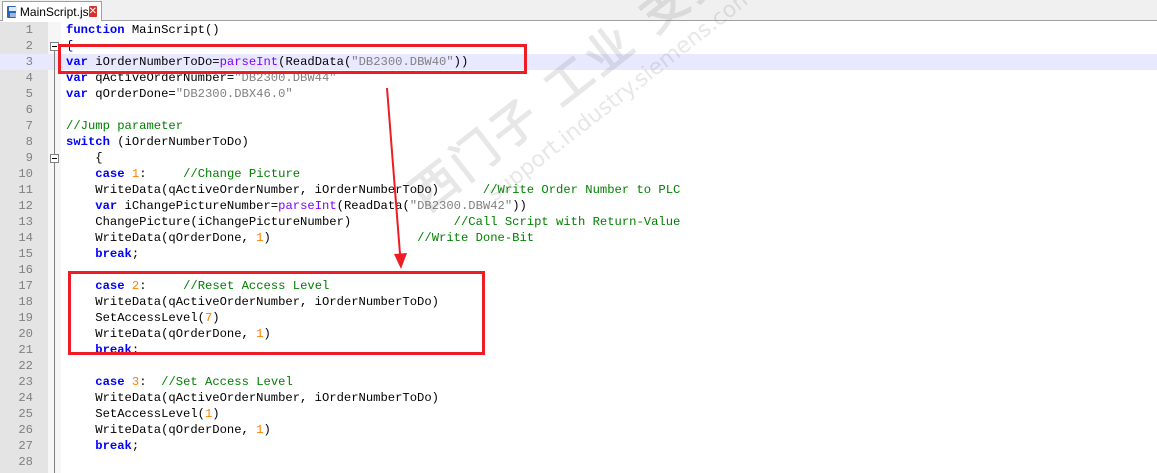 The width and height of the screenshot is (1157, 473). What do you see at coordinates (12, 11) in the screenshot?
I see `save-icon` at bounding box center [12, 11].